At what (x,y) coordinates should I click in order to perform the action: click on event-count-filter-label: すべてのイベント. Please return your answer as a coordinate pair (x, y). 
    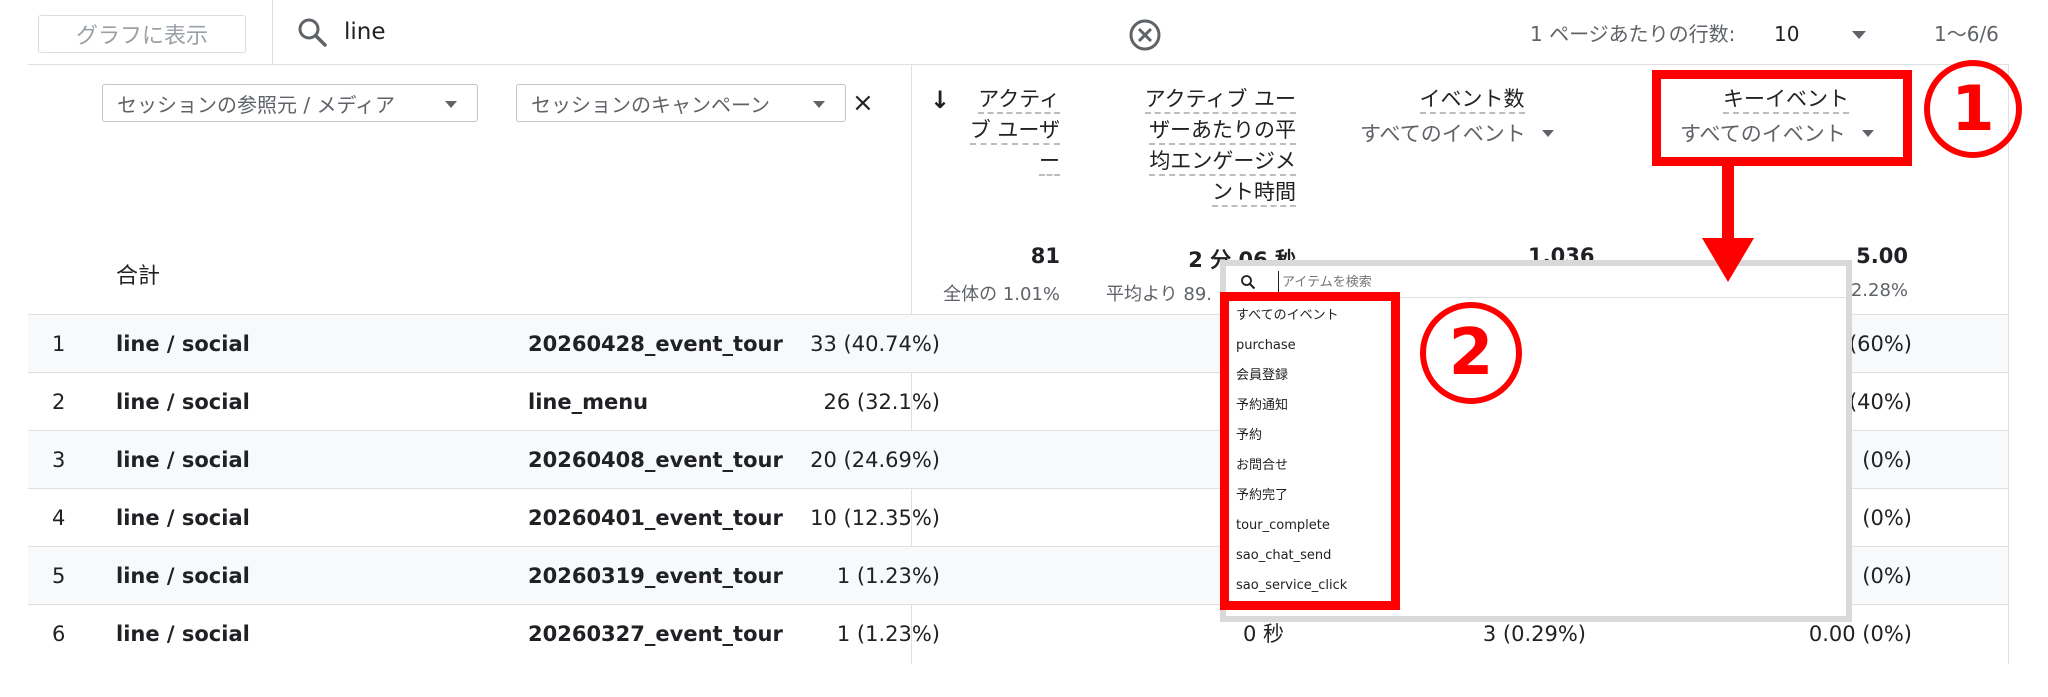
    Looking at the image, I should click on (1443, 134).